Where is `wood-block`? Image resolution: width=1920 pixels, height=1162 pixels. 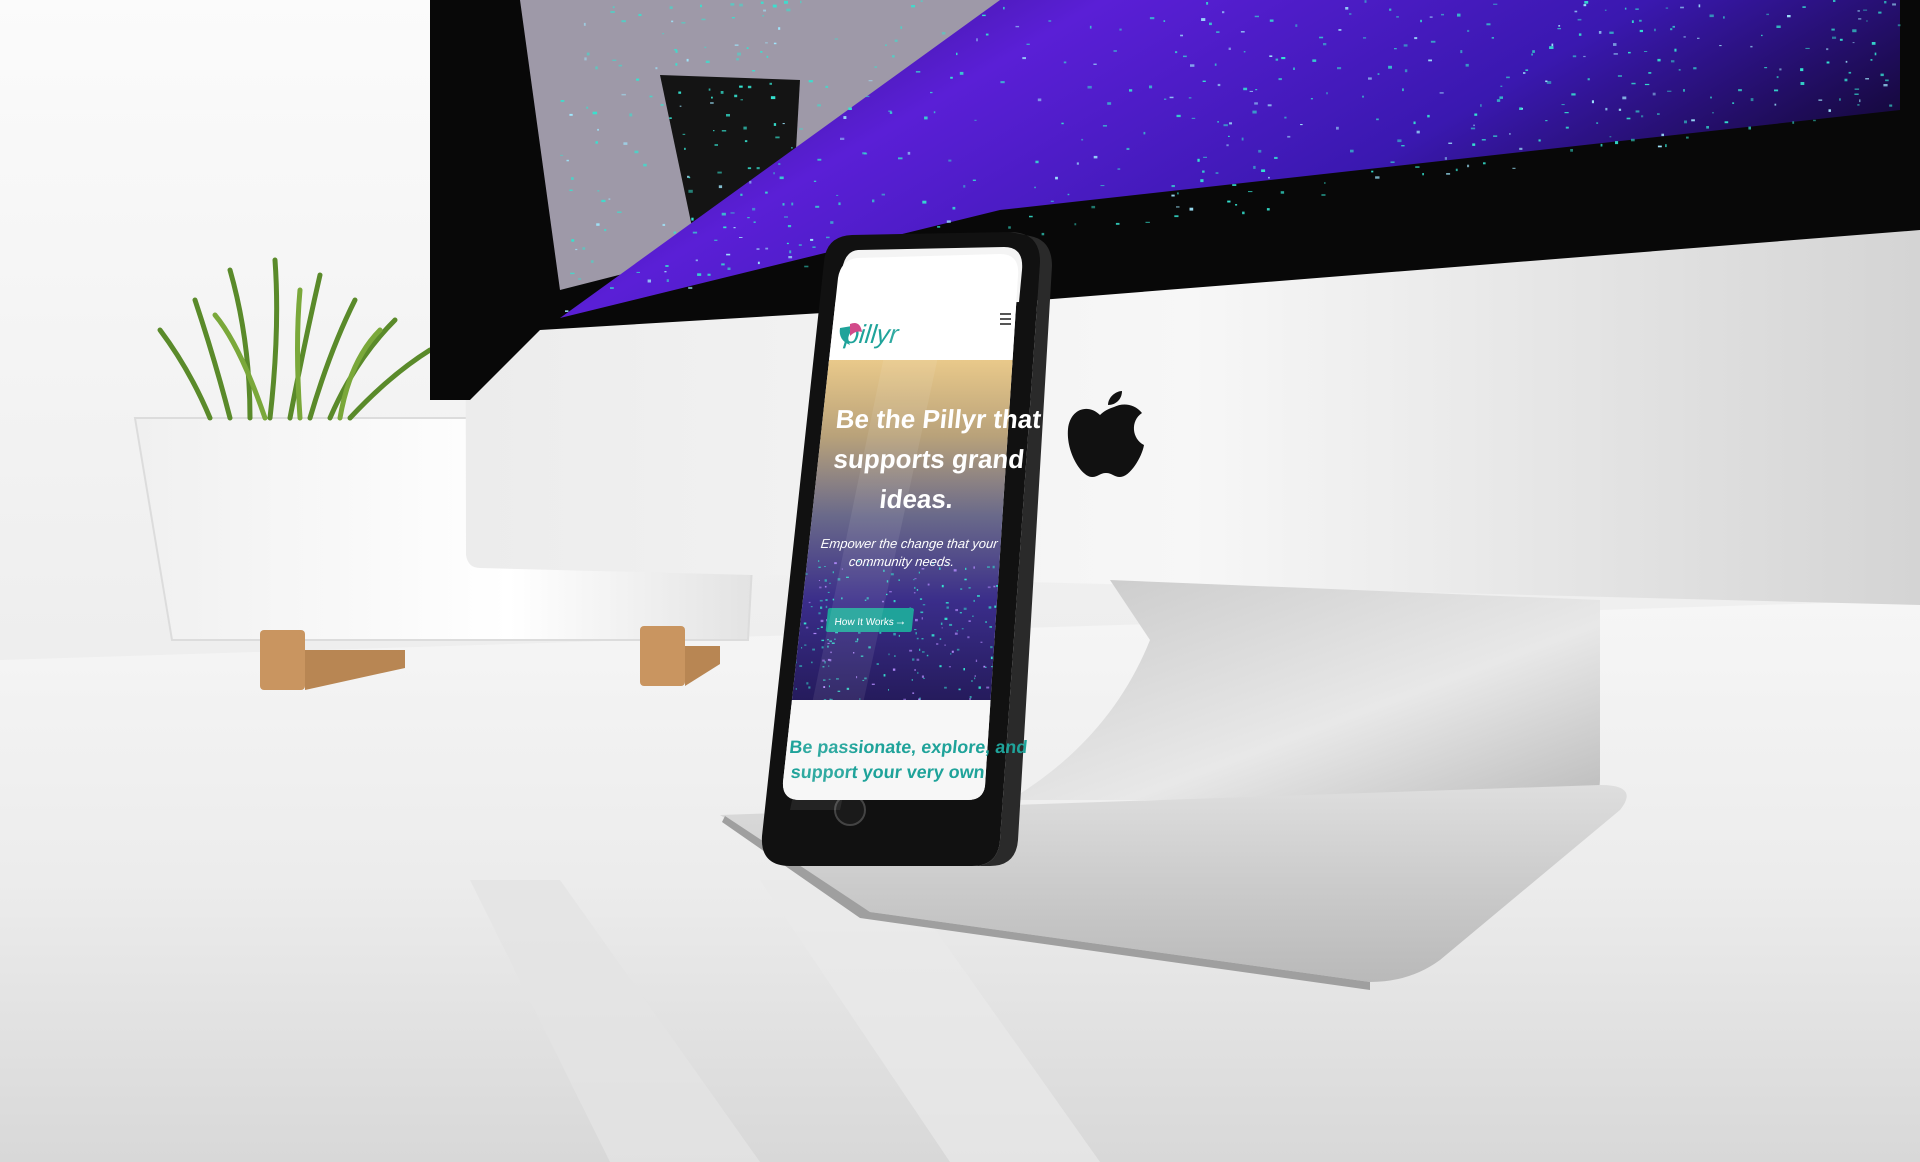
wood-block is located at coordinates (662, 656).